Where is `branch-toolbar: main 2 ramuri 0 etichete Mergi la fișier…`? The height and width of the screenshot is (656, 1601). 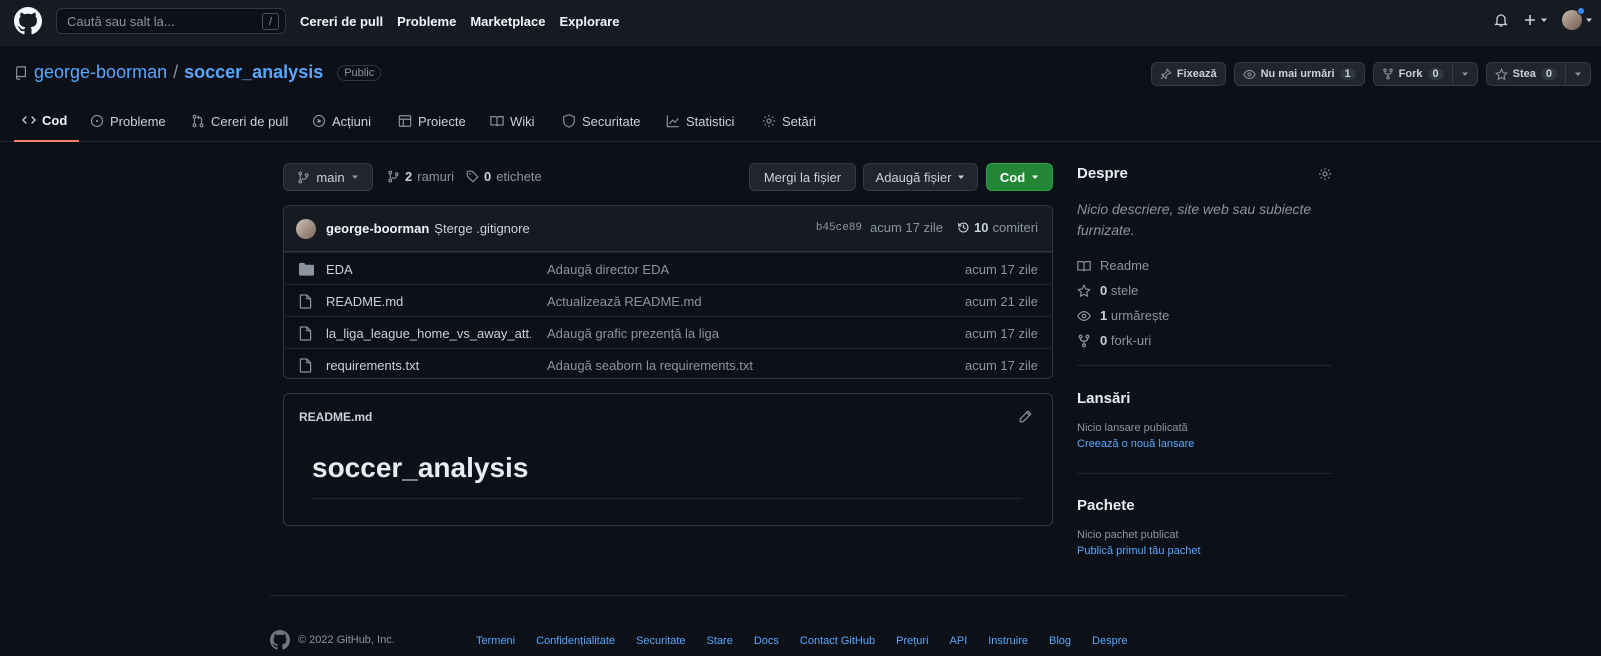 branch-toolbar: main 2 ramuri 0 etichete Mergi la fișier… is located at coordinates (668, 177).